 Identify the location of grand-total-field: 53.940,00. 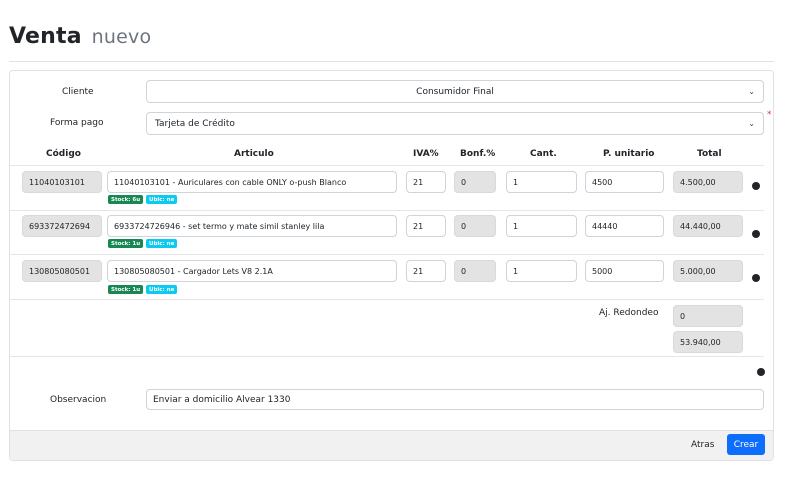
(708, 342).